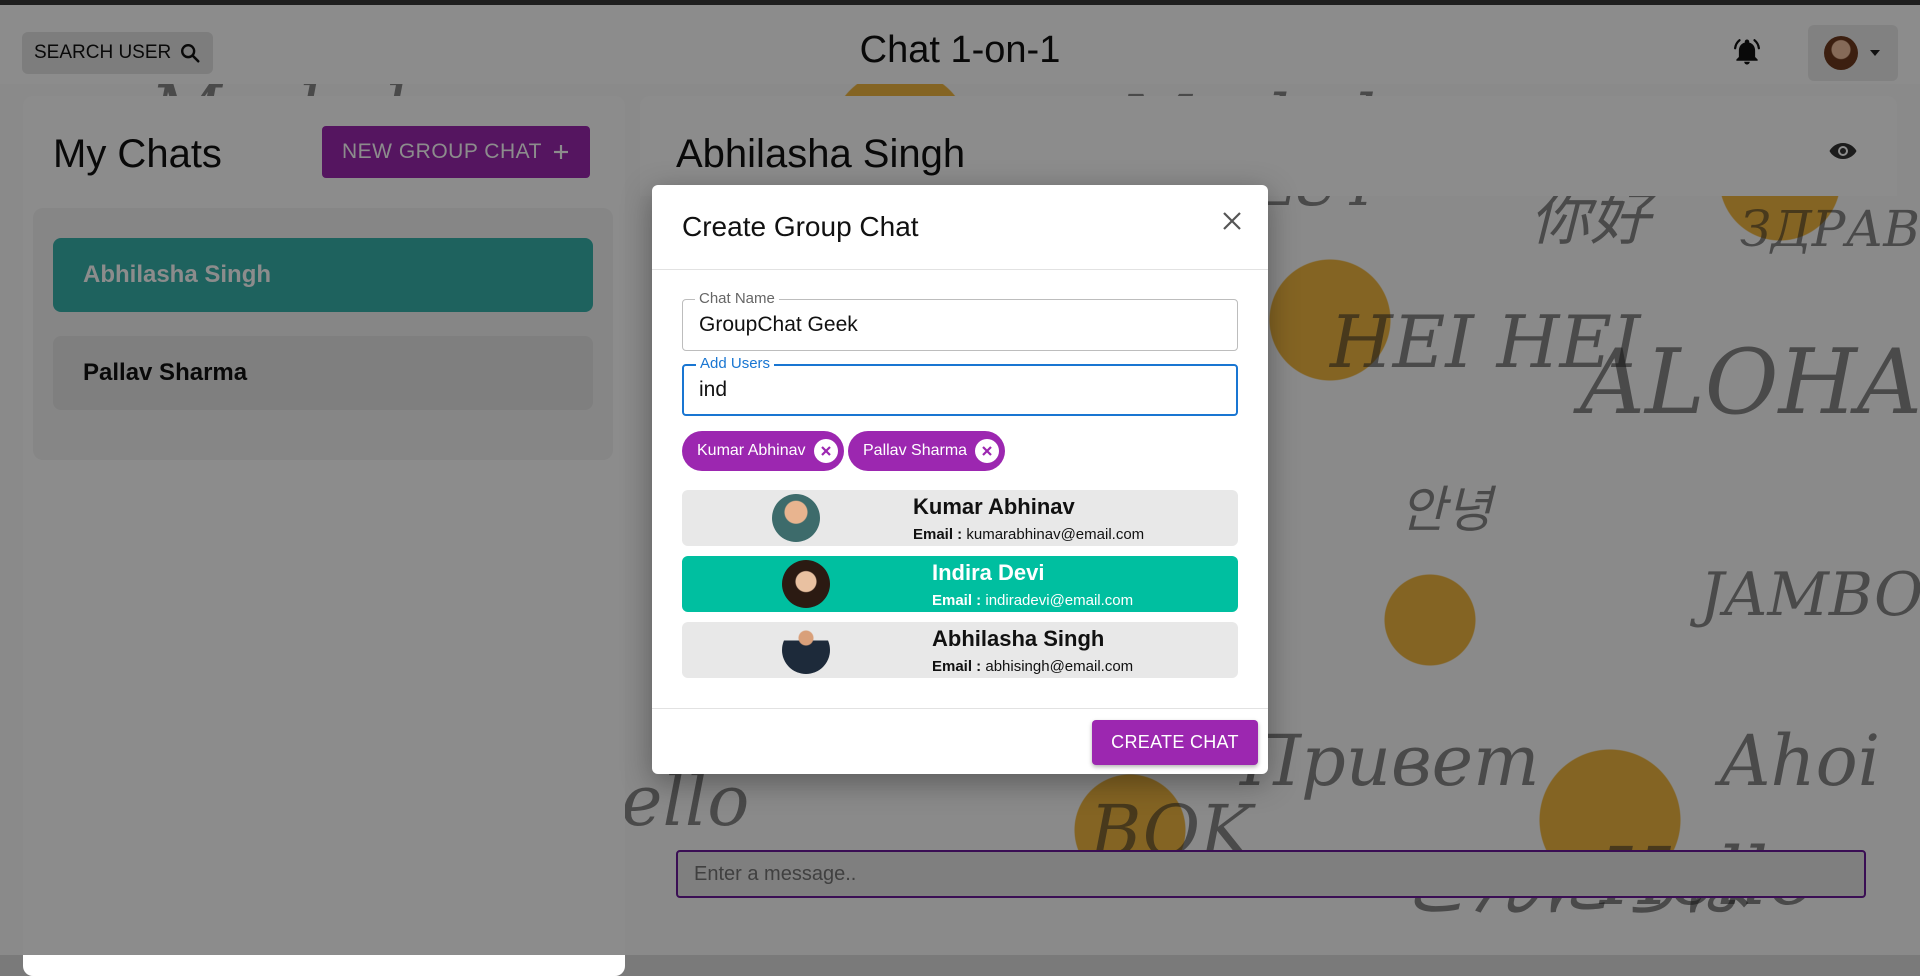  What do you see at coordinates (778, 324) in the screenshot?
I see `chat-name-value: GroupChat Geek` at bounding box center [778, 324].